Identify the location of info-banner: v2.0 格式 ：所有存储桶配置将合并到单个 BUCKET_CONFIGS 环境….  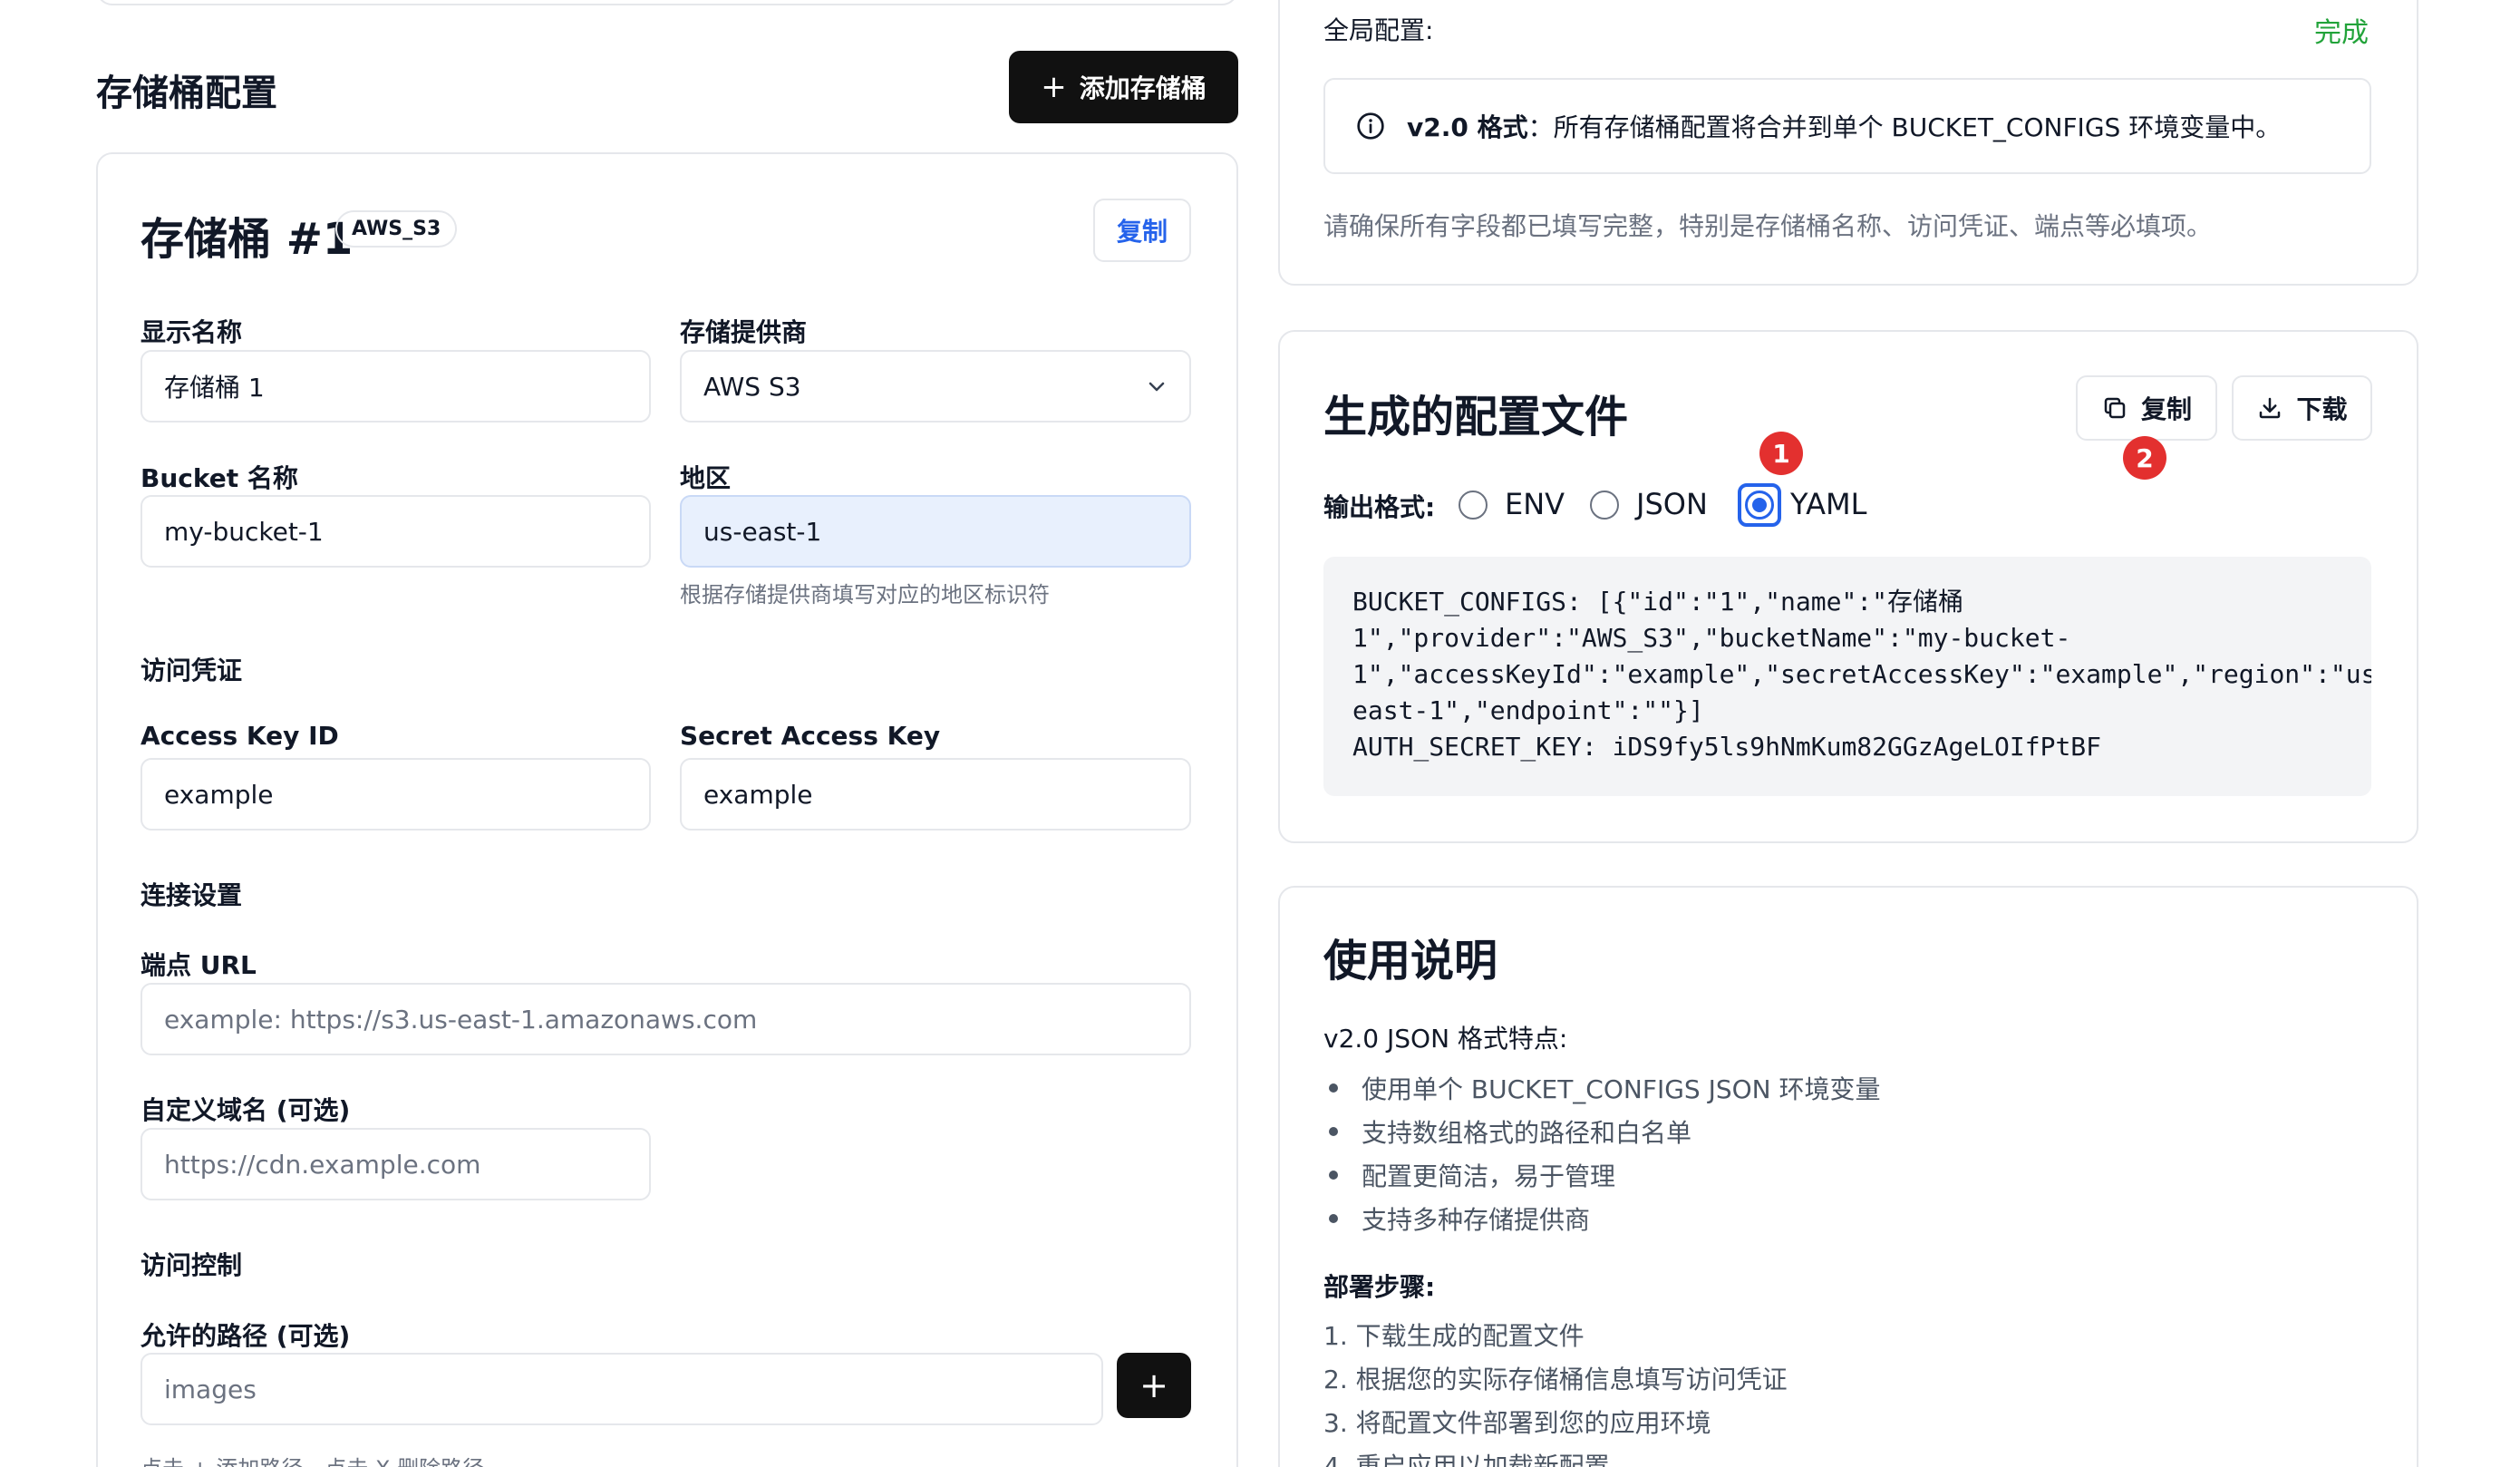
(1847, 126).